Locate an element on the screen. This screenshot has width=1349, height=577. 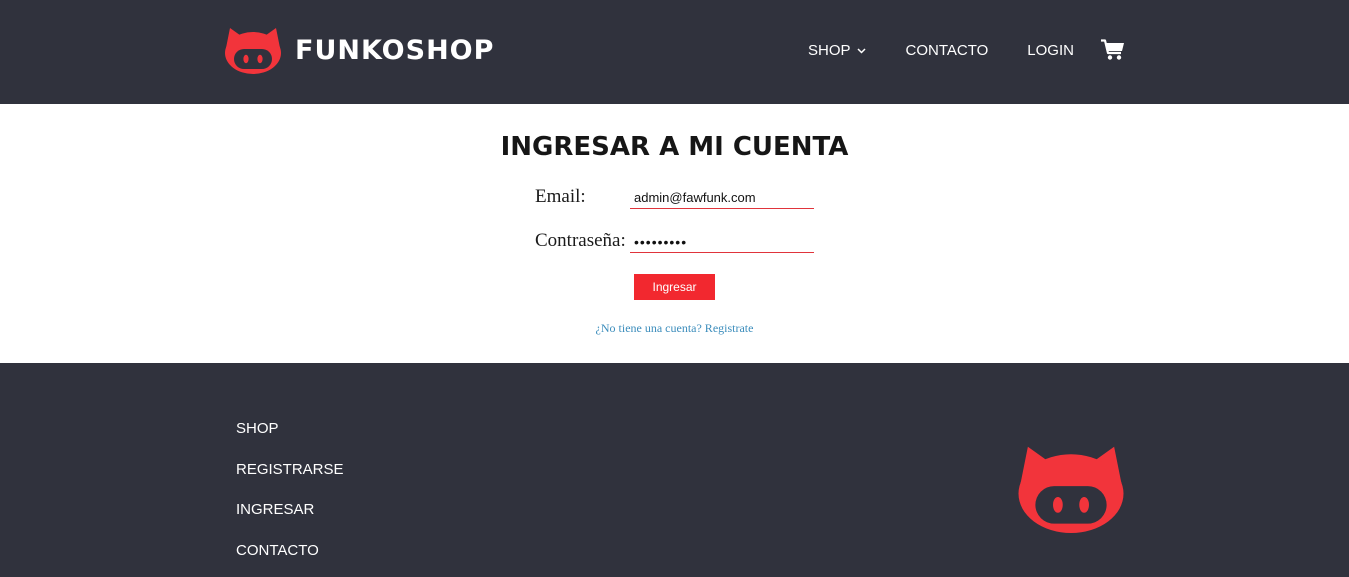
home-logo-link: FUNKOSHOP is located at coordinates (359, 50).